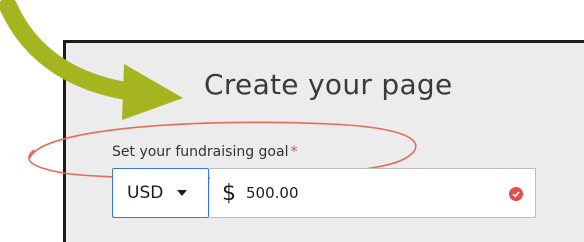  What do you see at coordinates (516, 194) in the screenshot?
I see `check-circle-icon` at bounding box center [516, 194].